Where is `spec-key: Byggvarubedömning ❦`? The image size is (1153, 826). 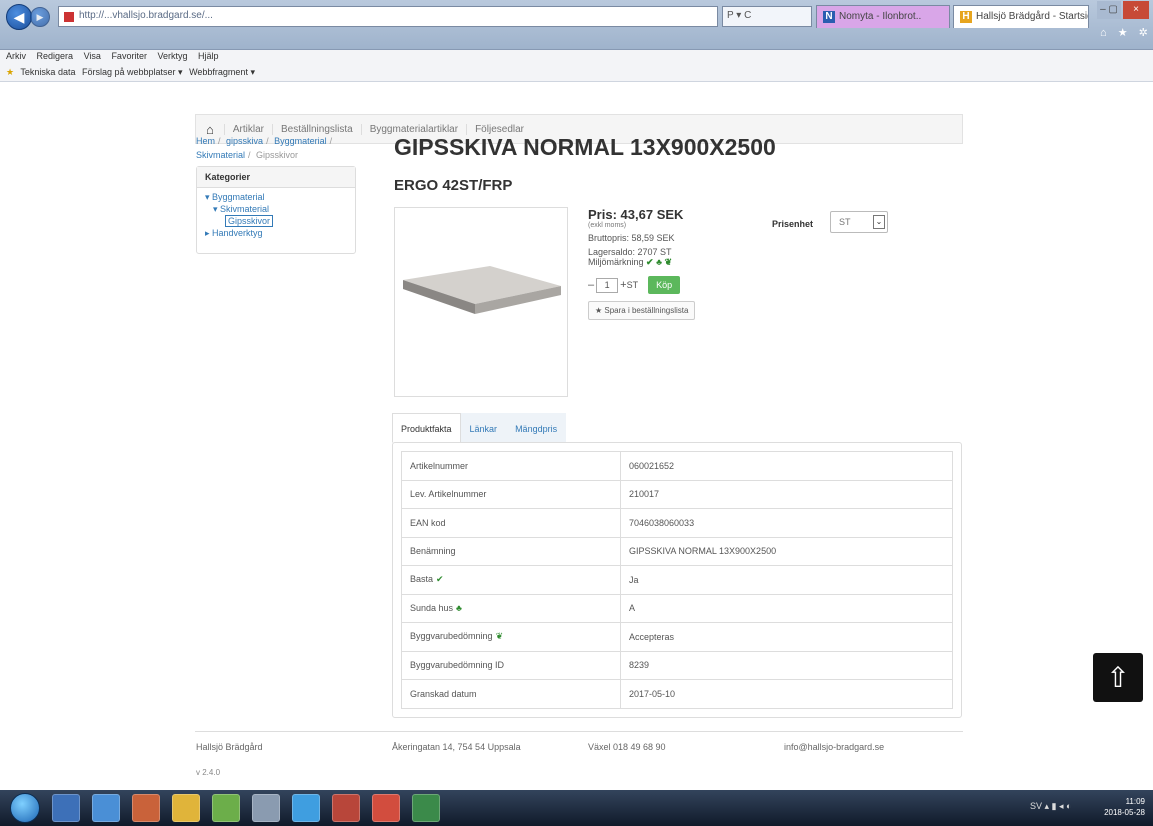 spec-key: Byggvarubedömning ❦ is located at coordinates (511, 637).